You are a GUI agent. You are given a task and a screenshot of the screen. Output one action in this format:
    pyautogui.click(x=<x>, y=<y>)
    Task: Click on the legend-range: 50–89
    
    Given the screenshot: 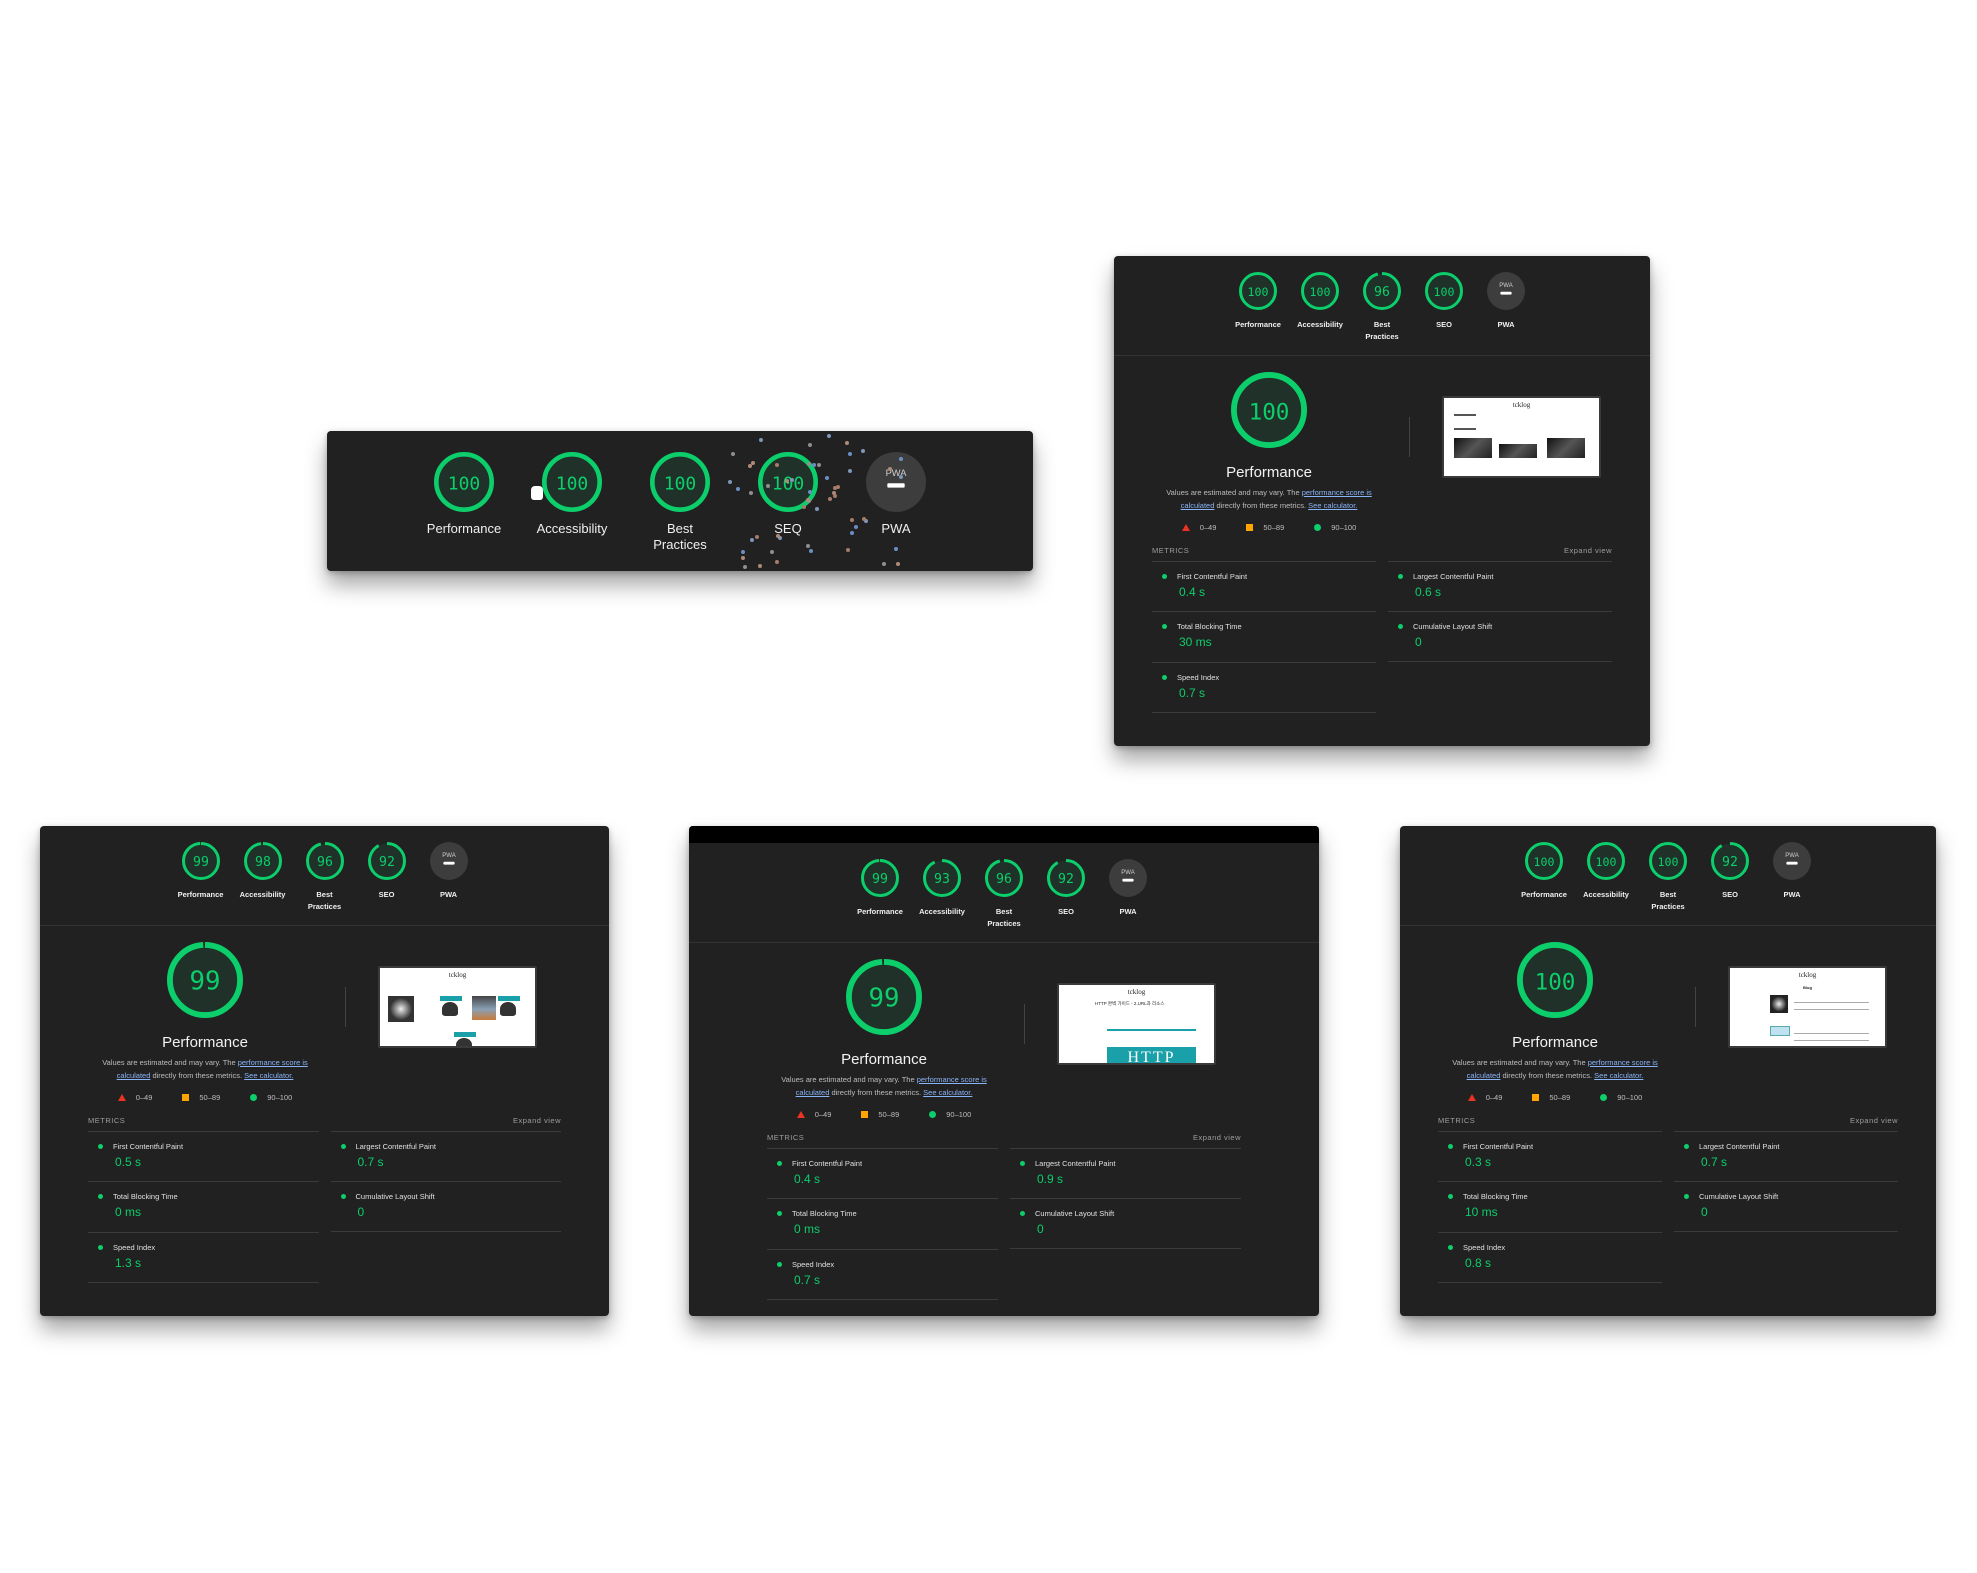 What is the action you would take?
    pyautogui.click(x=210, y=1097)
    